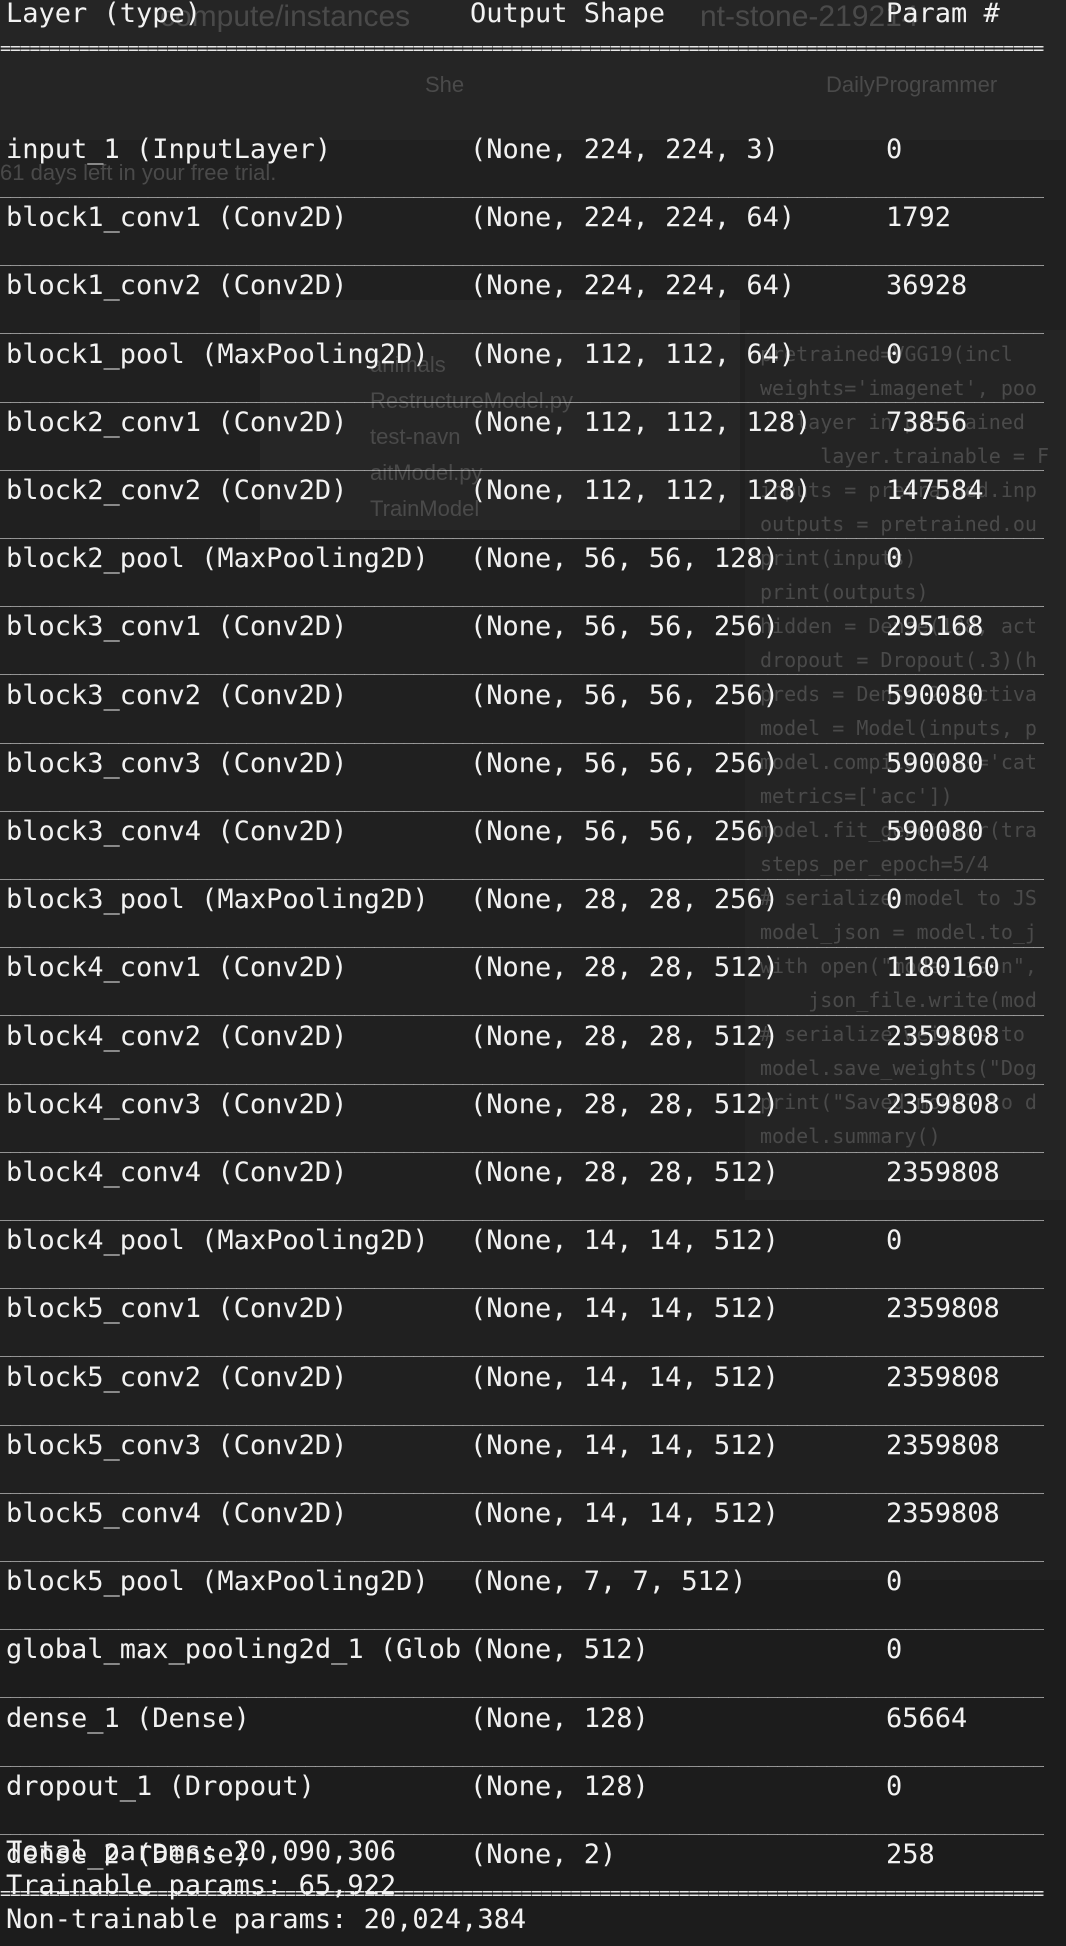 Image resolution: width=1066 pixels, height=1946 pixels. I want to click on header-param-count: Param #, so click(943, 14).